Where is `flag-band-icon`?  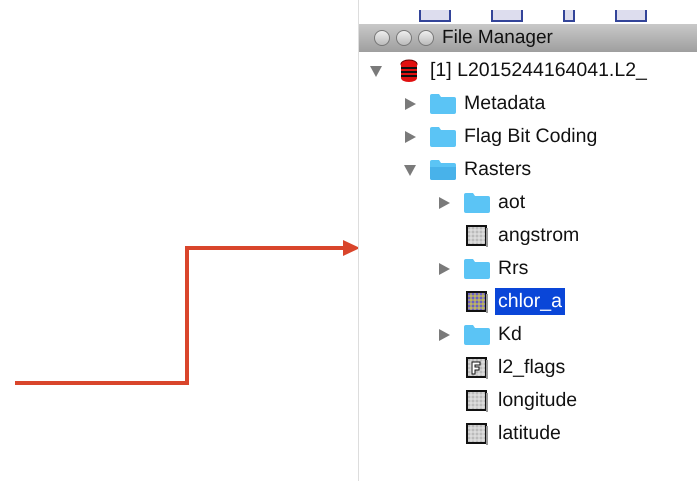 flag-band-icon is located at coordinates (477, 367).